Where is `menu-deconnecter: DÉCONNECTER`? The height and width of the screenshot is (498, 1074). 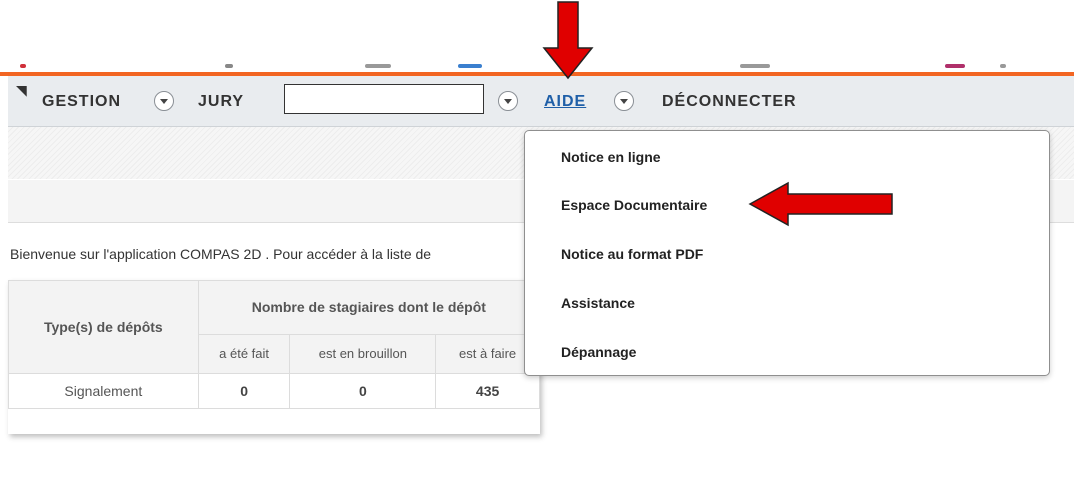 menu-deconnecter: DÉCONNECTER is located at coordinates (729, 102).